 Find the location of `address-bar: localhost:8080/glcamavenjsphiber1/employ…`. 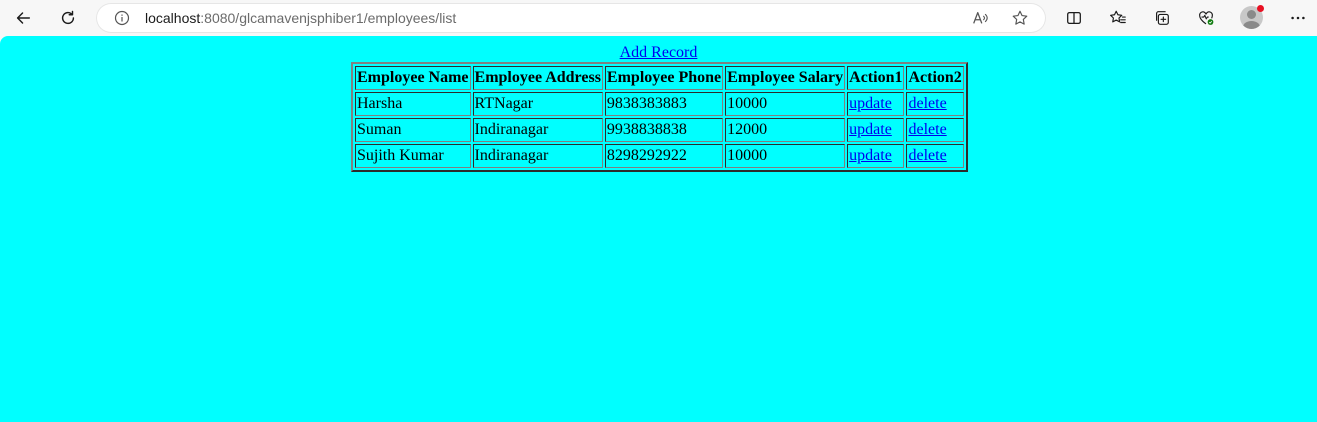

address-bar: localhost:8080/glcamavenjsphiber1/employ… is located at coordinates (571, 18).